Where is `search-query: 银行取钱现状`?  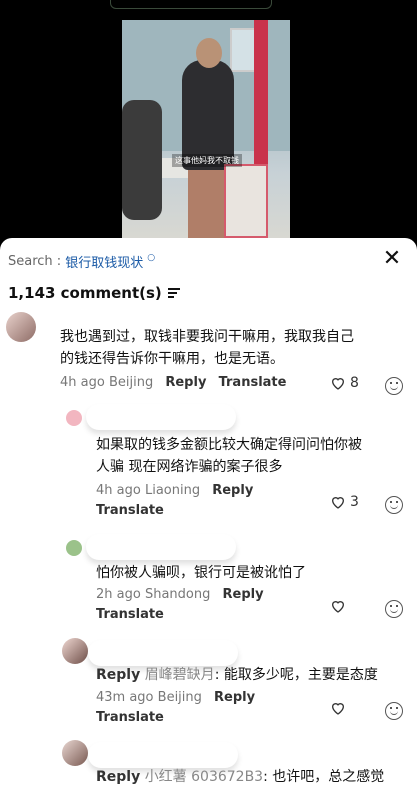 search-query: 银行取钱现状 is located at coordinates (104, 261).